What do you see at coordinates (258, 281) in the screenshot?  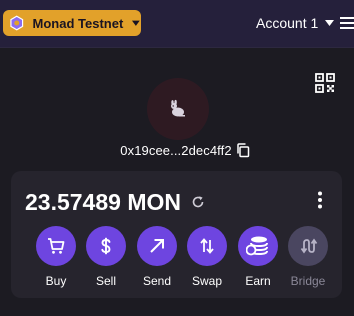 I see `earn-button-label: Earn` at bounding box center [258, 281].